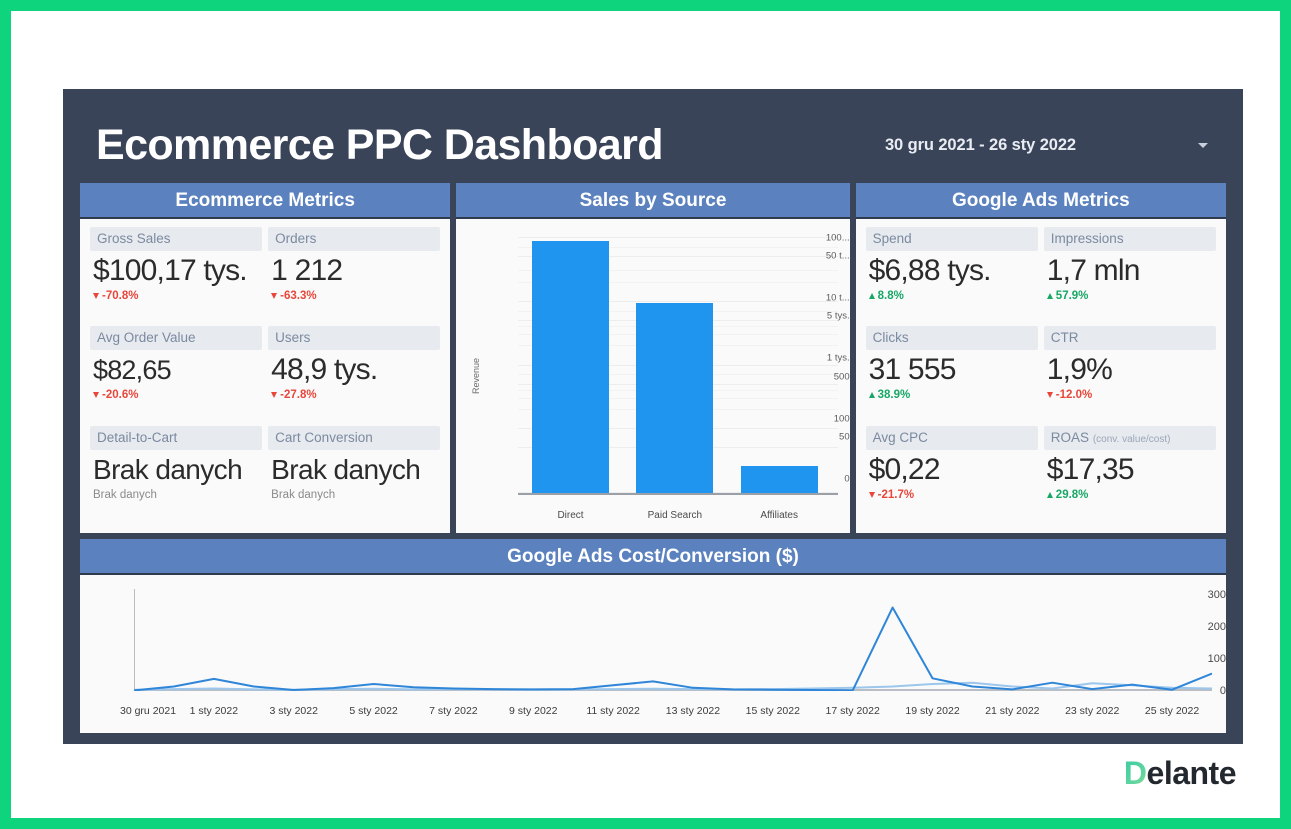  What do you see at coordinates (1129, 338) in the screenshot?
I see `kpi-label: CTR` at bounding box center [1129, 338].